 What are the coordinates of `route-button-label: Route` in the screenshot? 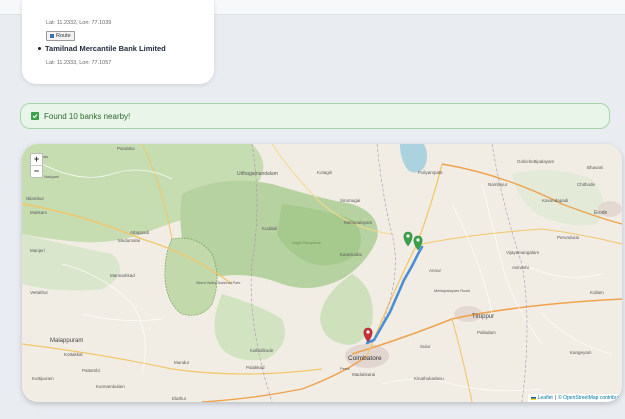 It's located at (63, 36).